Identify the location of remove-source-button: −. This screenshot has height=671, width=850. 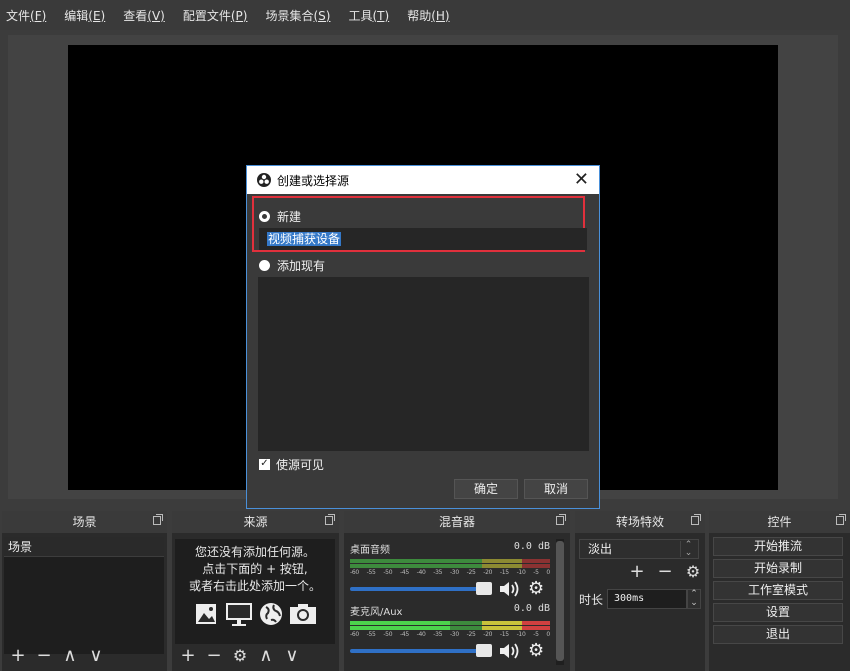
(214, 657).